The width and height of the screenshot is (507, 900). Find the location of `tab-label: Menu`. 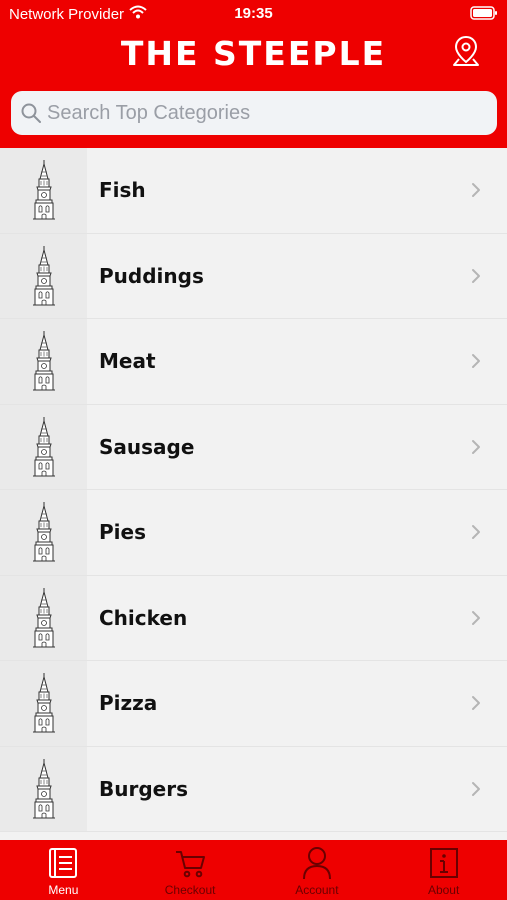

tab-label: Menu is located at coordinates (63, 890).